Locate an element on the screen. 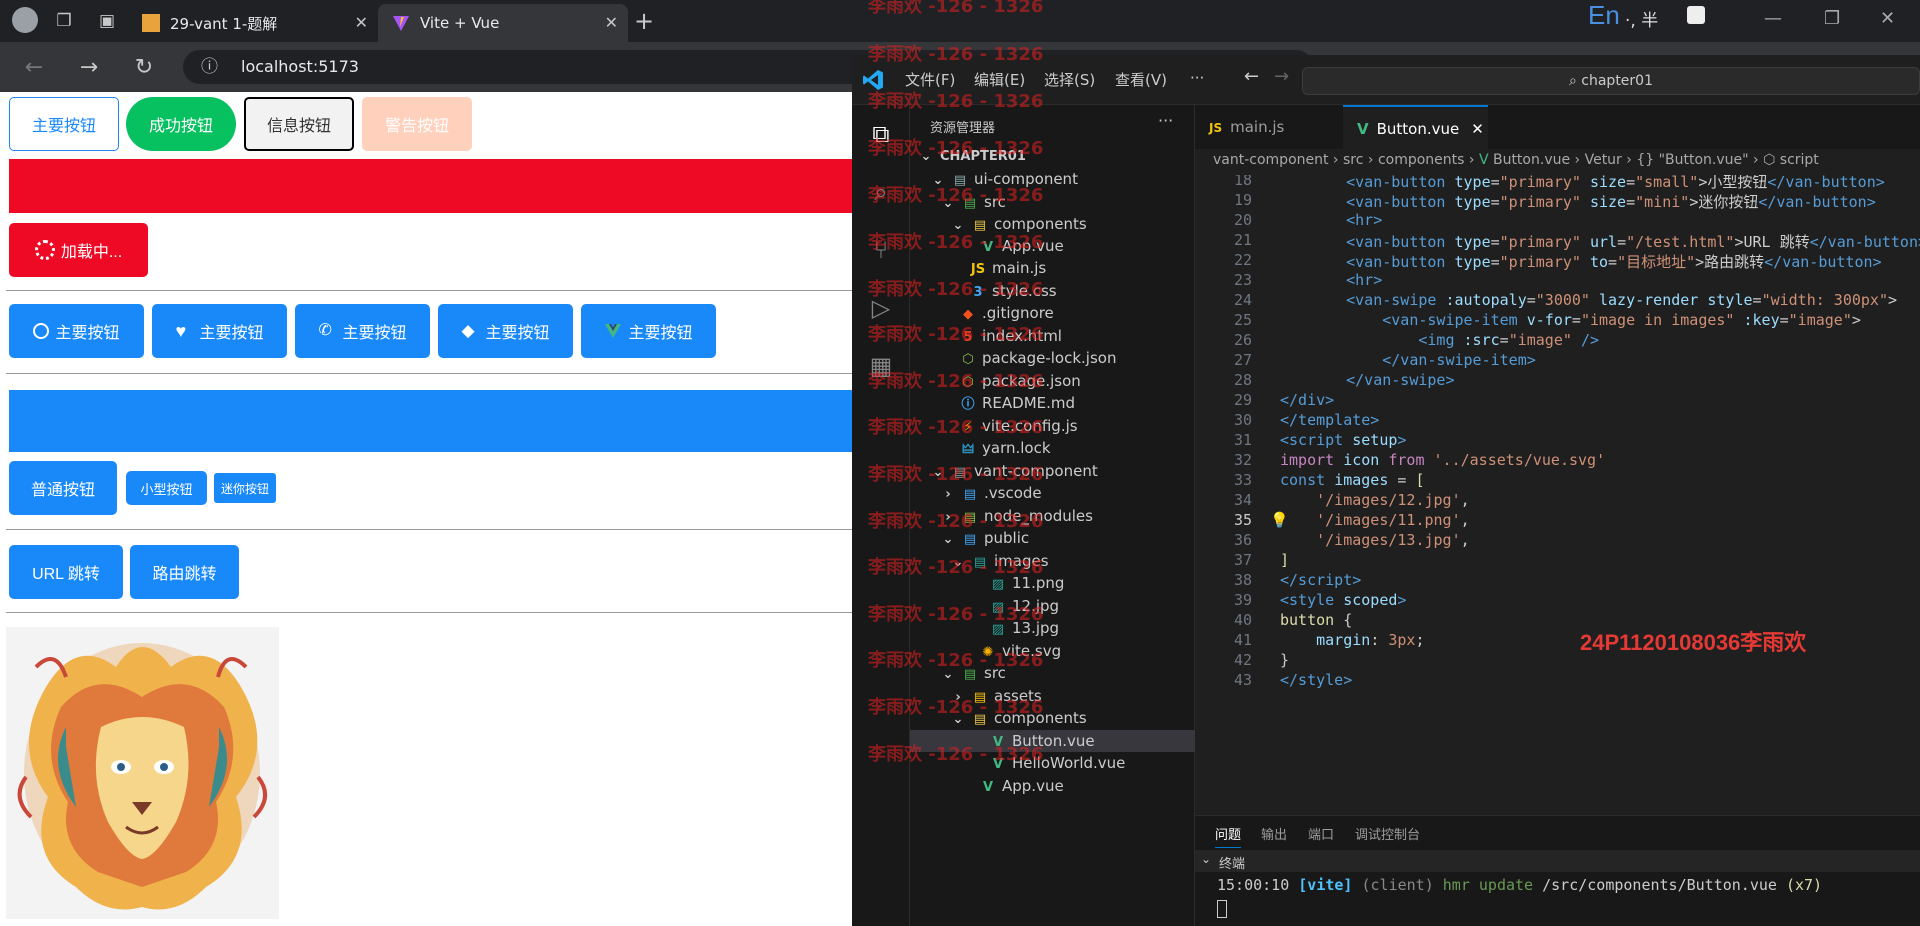  line-number: 24 is located at coordinates (1242, 300).